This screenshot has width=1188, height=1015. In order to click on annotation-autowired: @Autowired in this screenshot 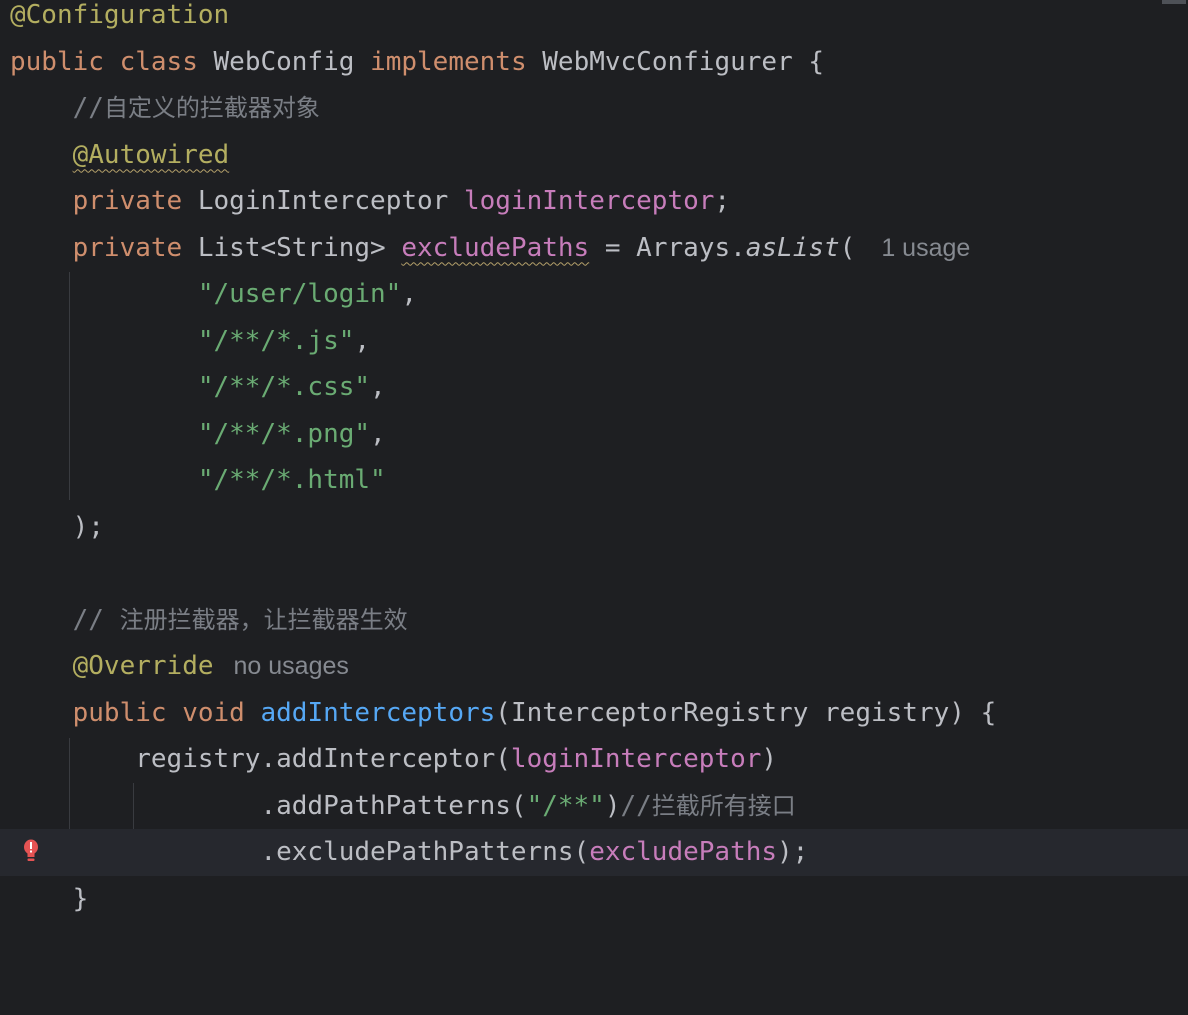, I will do `click(151, 154)`.